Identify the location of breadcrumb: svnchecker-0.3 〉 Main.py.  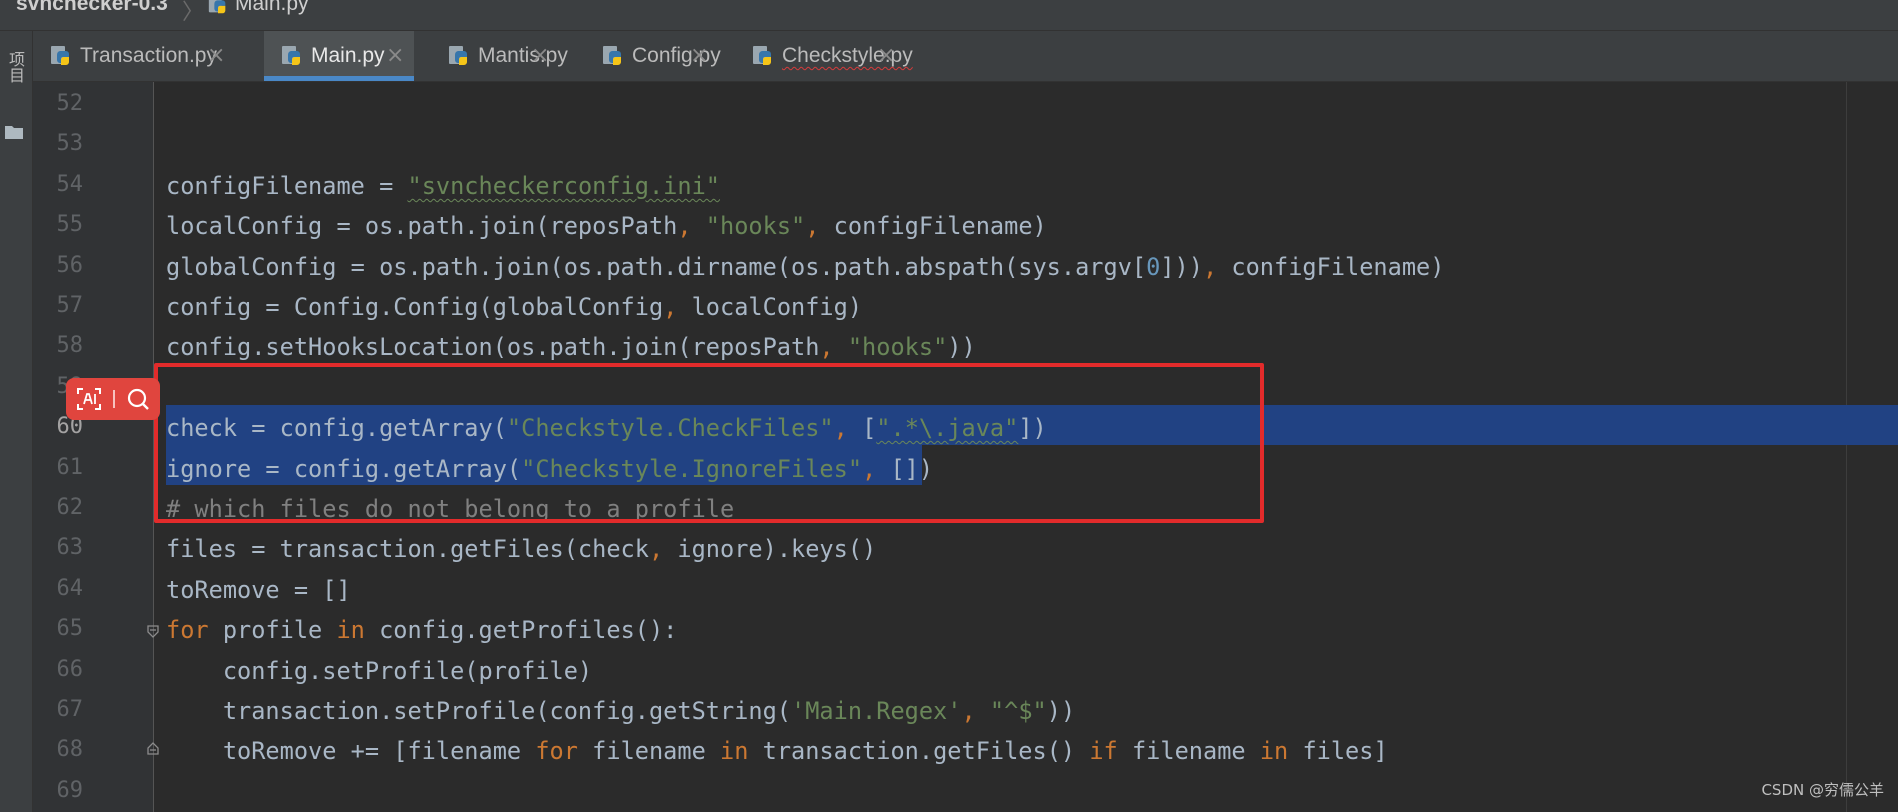
(949, 15).